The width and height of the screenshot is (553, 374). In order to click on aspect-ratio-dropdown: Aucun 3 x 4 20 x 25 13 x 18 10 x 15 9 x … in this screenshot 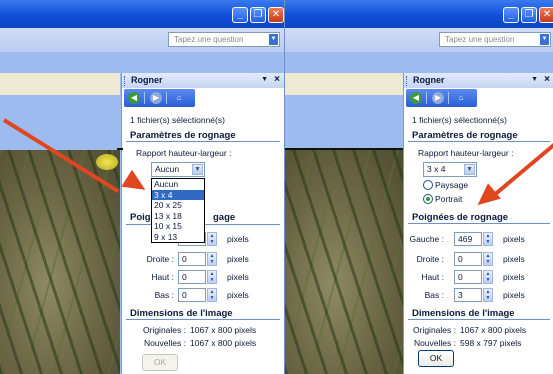, I will do `click(178, 210)`.